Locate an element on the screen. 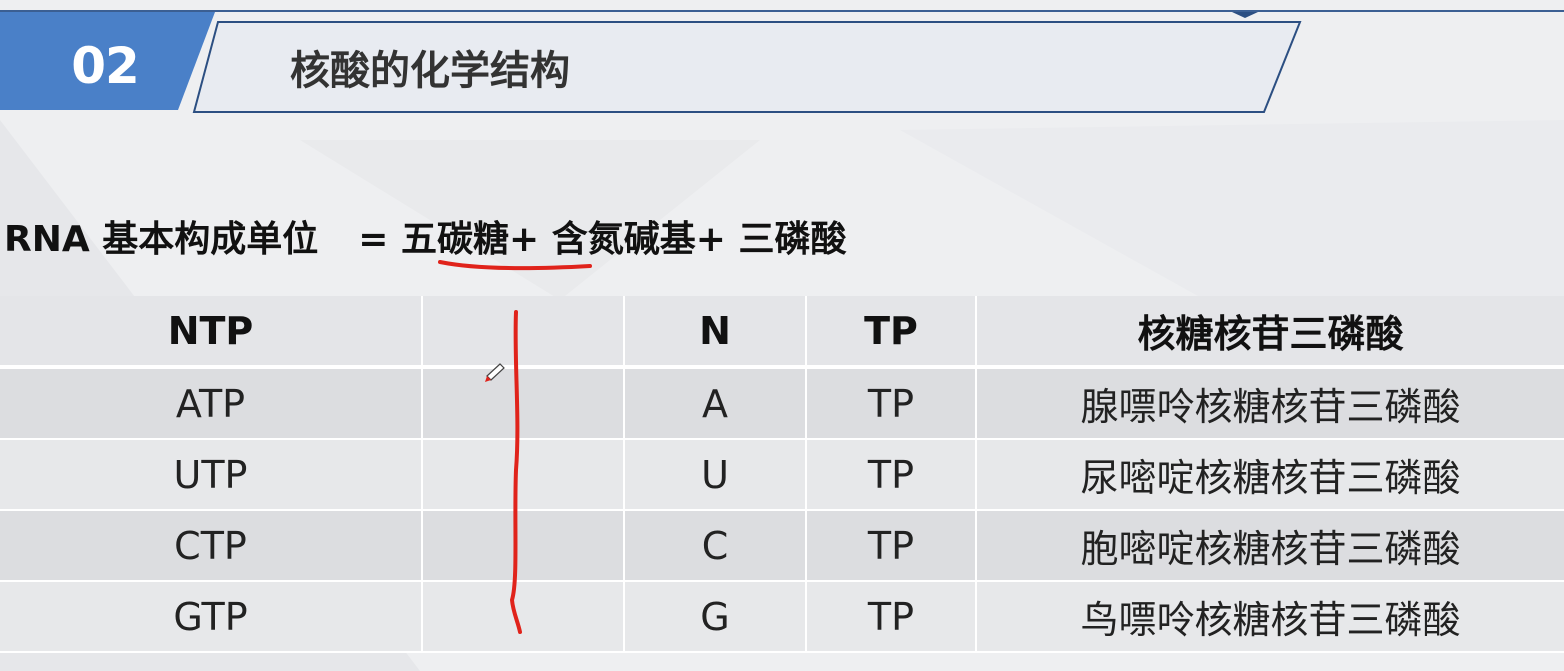 The width and height of the screenshot is (1564, 671). header-ntp: NTP is located at coordinates (211, 332).